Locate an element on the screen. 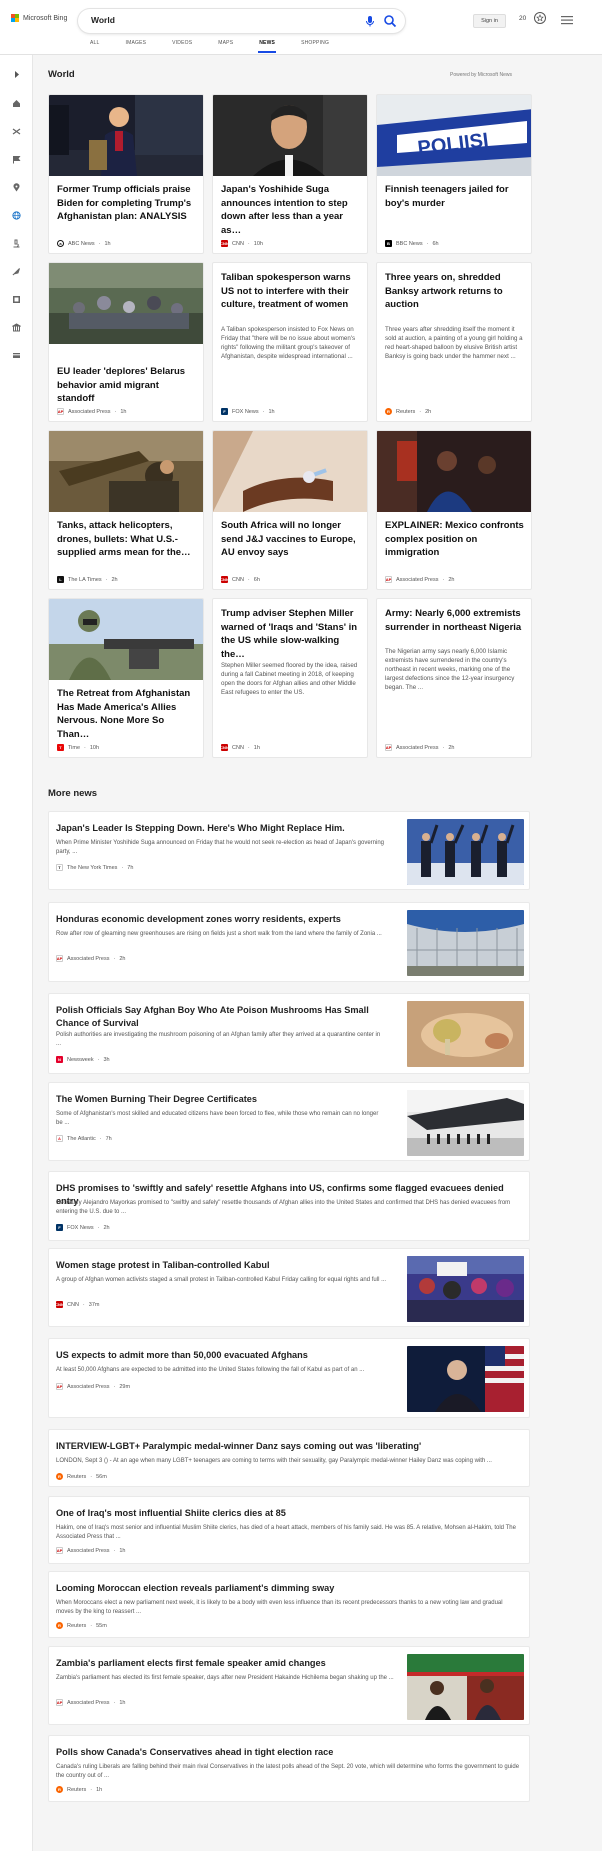  tab-maps: MAPS is located at coordinates (225, 43).